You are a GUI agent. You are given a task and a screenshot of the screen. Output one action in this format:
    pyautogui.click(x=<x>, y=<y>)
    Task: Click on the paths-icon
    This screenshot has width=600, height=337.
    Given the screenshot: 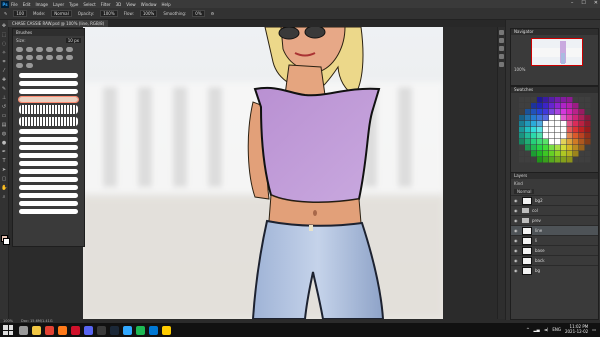 What is the action you would take?
    pyautogui.click(x=501, y=64)
    